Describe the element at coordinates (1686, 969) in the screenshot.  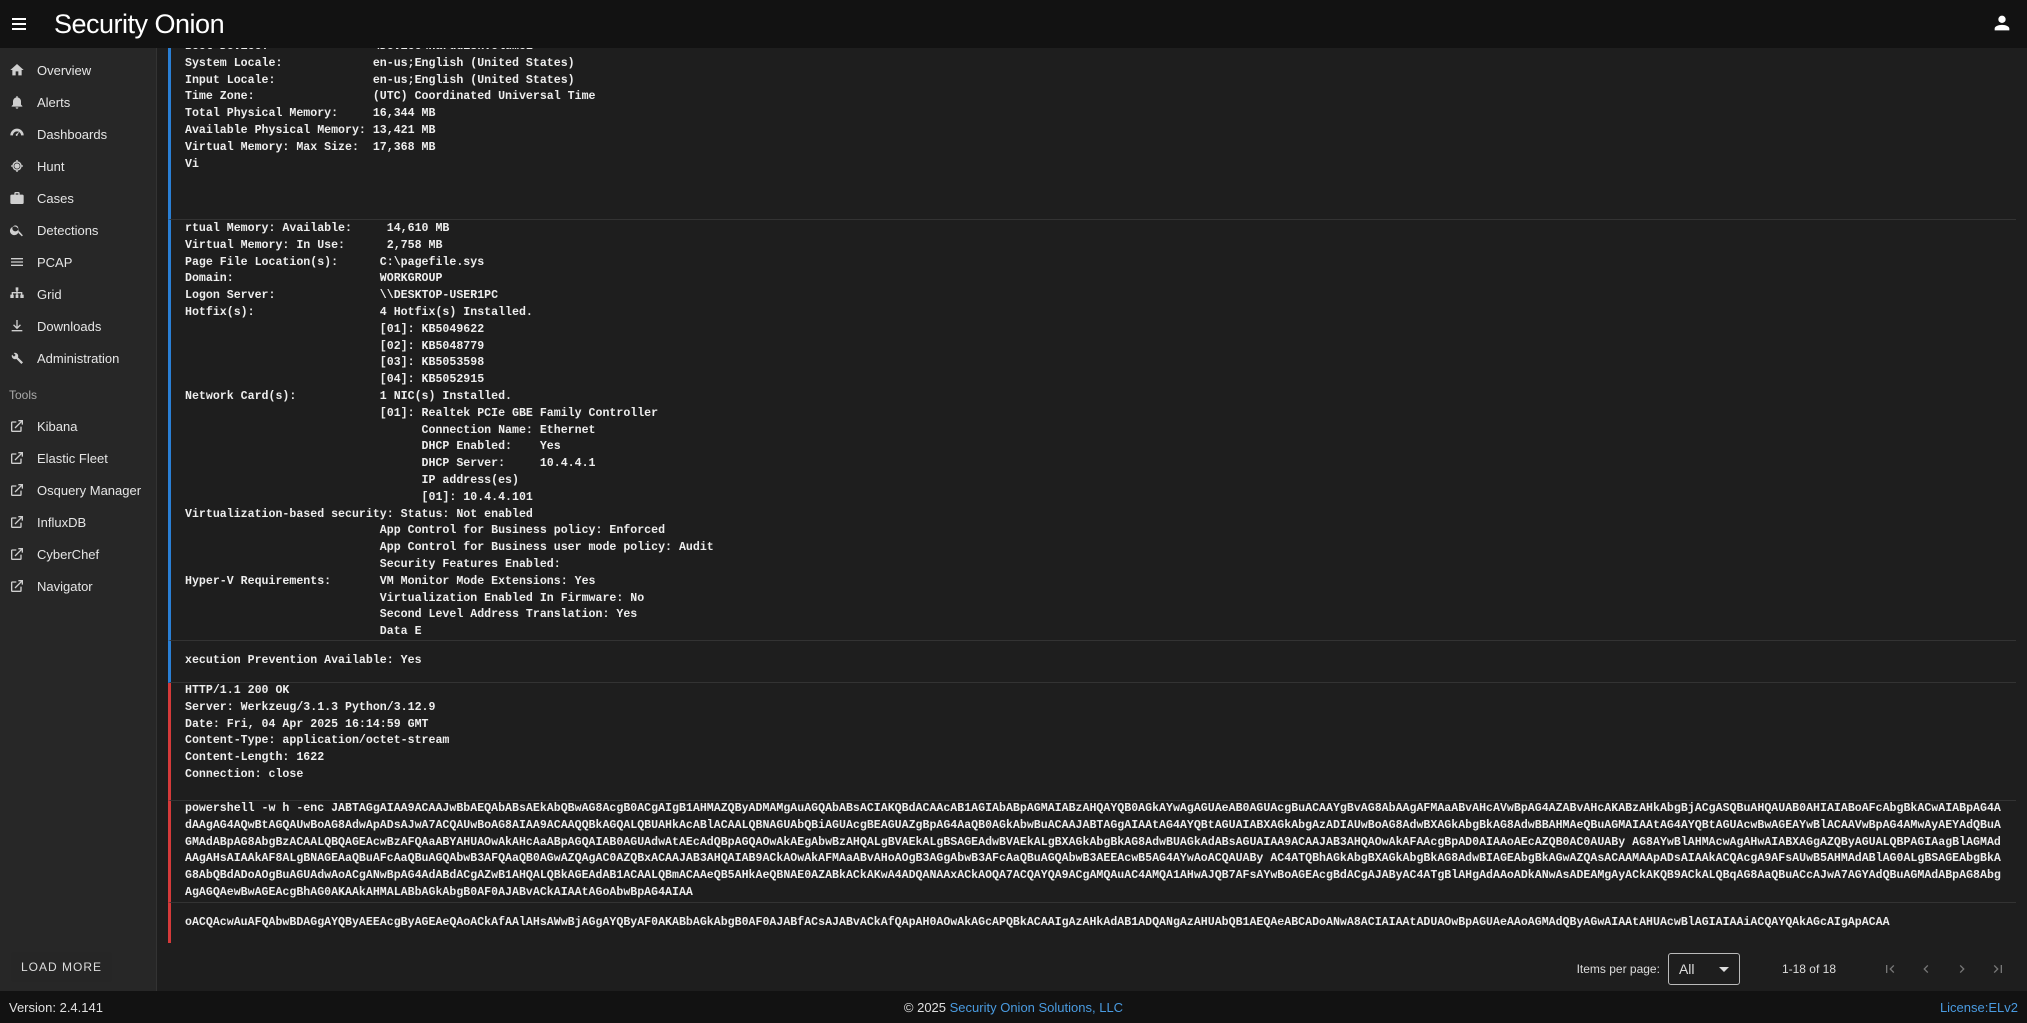
I see `items-per-page-value: All` at that location.